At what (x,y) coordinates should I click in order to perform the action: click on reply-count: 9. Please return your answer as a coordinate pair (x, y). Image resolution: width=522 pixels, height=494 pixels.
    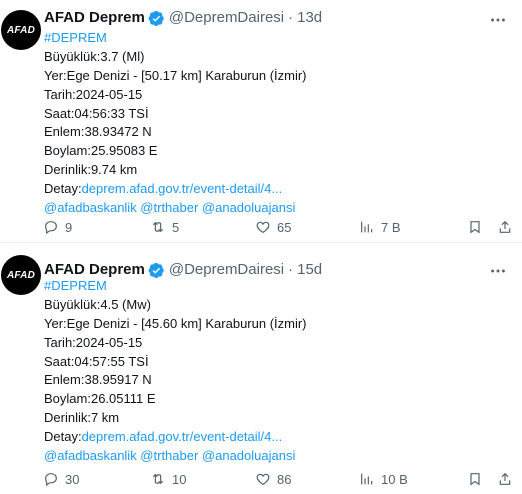
    Looking at the image, I should click on (69, 227).